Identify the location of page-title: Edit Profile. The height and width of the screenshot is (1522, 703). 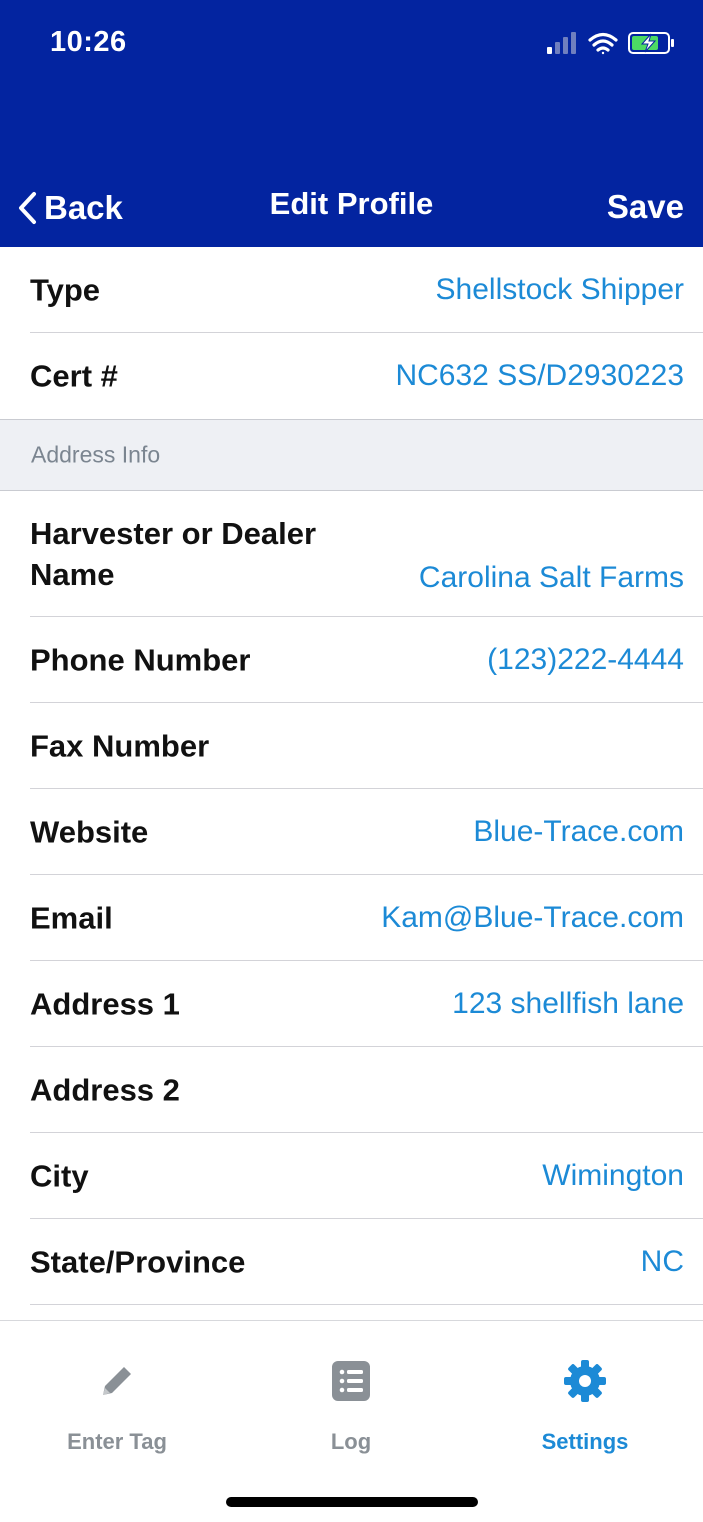
(351, 203).